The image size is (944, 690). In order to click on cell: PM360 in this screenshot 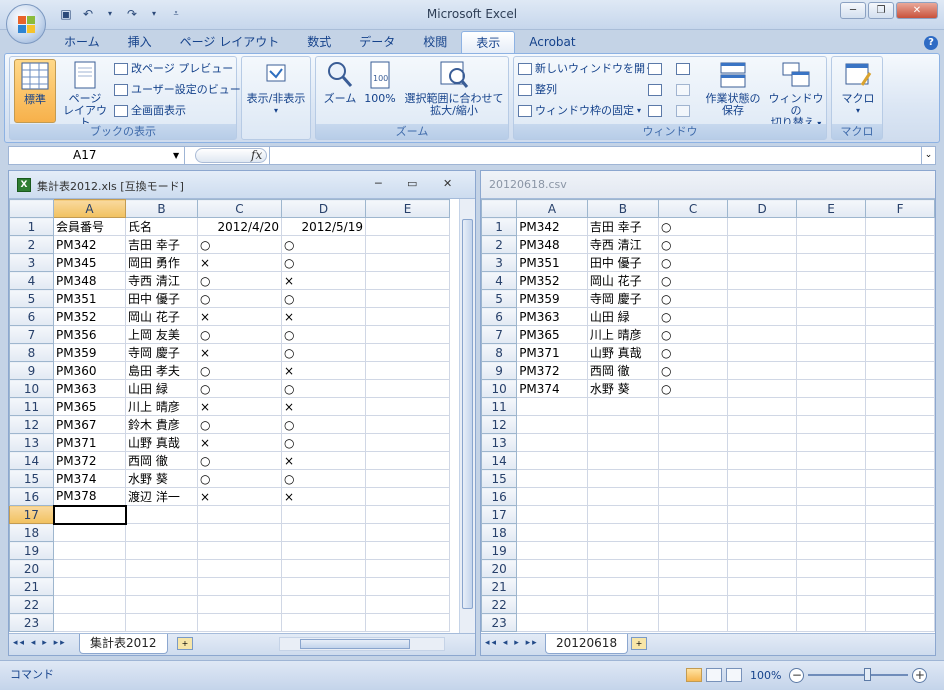, I will do `click(89, 370)`.